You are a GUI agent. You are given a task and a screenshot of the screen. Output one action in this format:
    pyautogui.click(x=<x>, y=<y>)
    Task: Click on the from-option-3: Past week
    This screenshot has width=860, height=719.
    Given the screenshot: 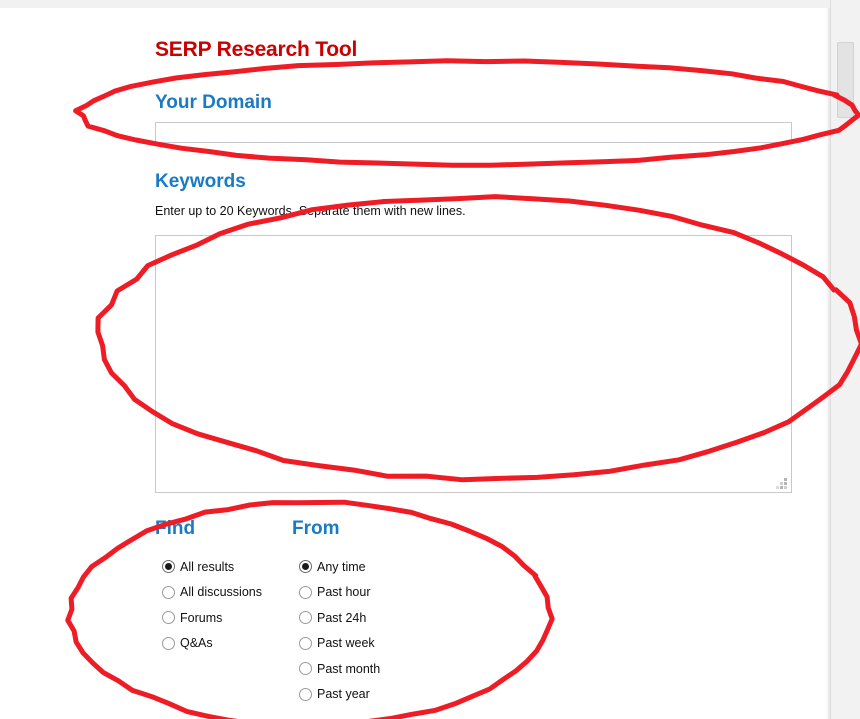 What is the action you would take?
    pyautogui.click(x=339, y=644)
    